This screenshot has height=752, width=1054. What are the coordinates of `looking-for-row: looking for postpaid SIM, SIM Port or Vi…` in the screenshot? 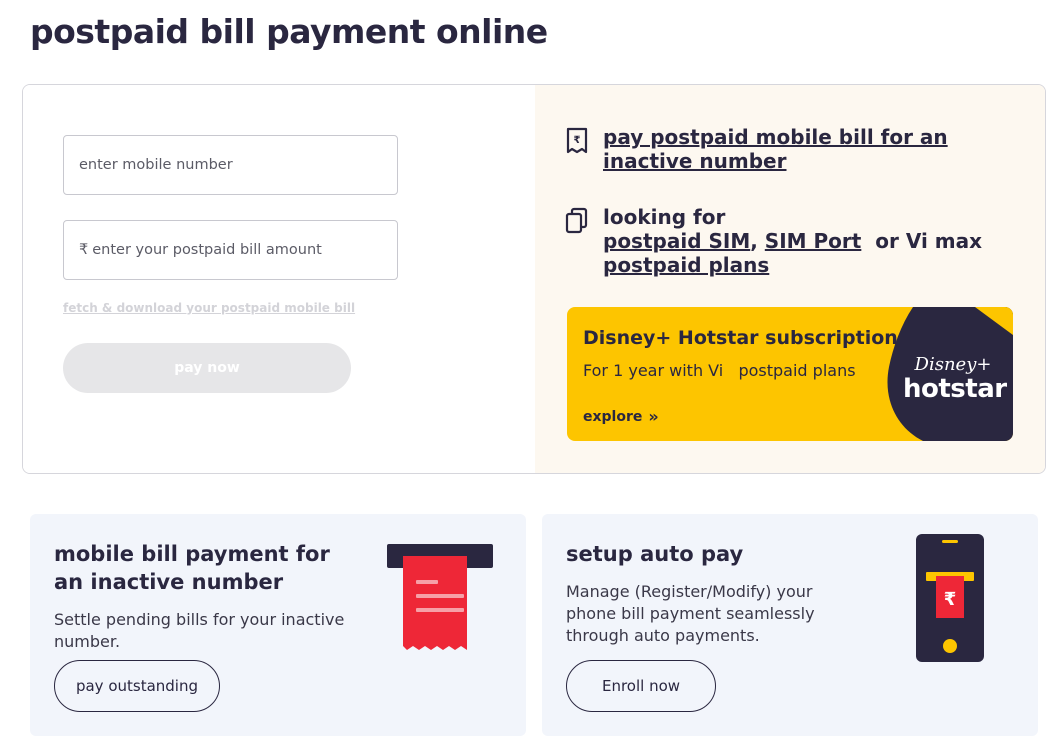 It's located at (784, 241).